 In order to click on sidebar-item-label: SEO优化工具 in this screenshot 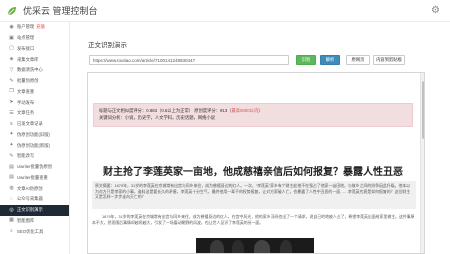, I will do `click(30, 231)`.